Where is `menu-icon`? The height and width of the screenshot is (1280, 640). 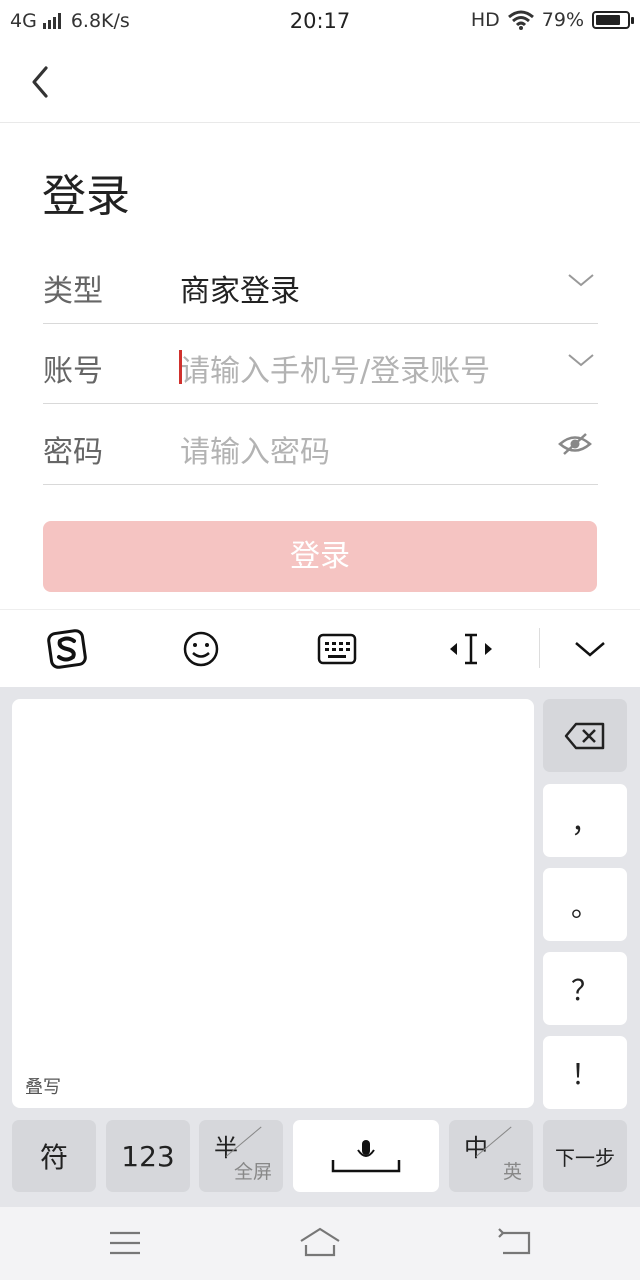
menu-icon is located at coordinates (125, 1243).